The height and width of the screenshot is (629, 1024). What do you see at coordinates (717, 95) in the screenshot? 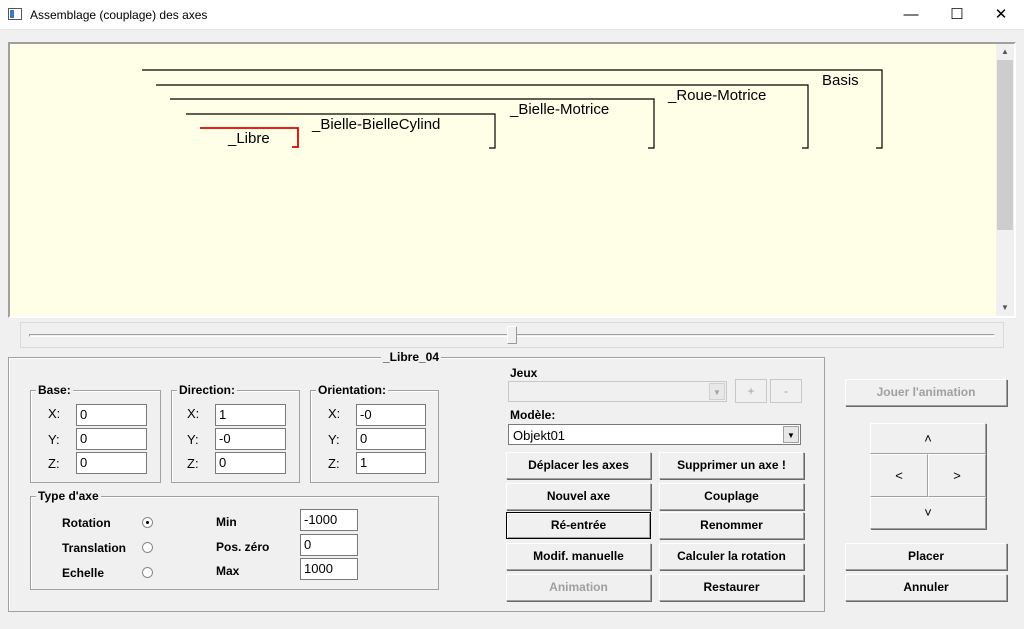
I see `tree-node-roue-motrice: _Roue-Motrice` at bounding box center [717, 95].